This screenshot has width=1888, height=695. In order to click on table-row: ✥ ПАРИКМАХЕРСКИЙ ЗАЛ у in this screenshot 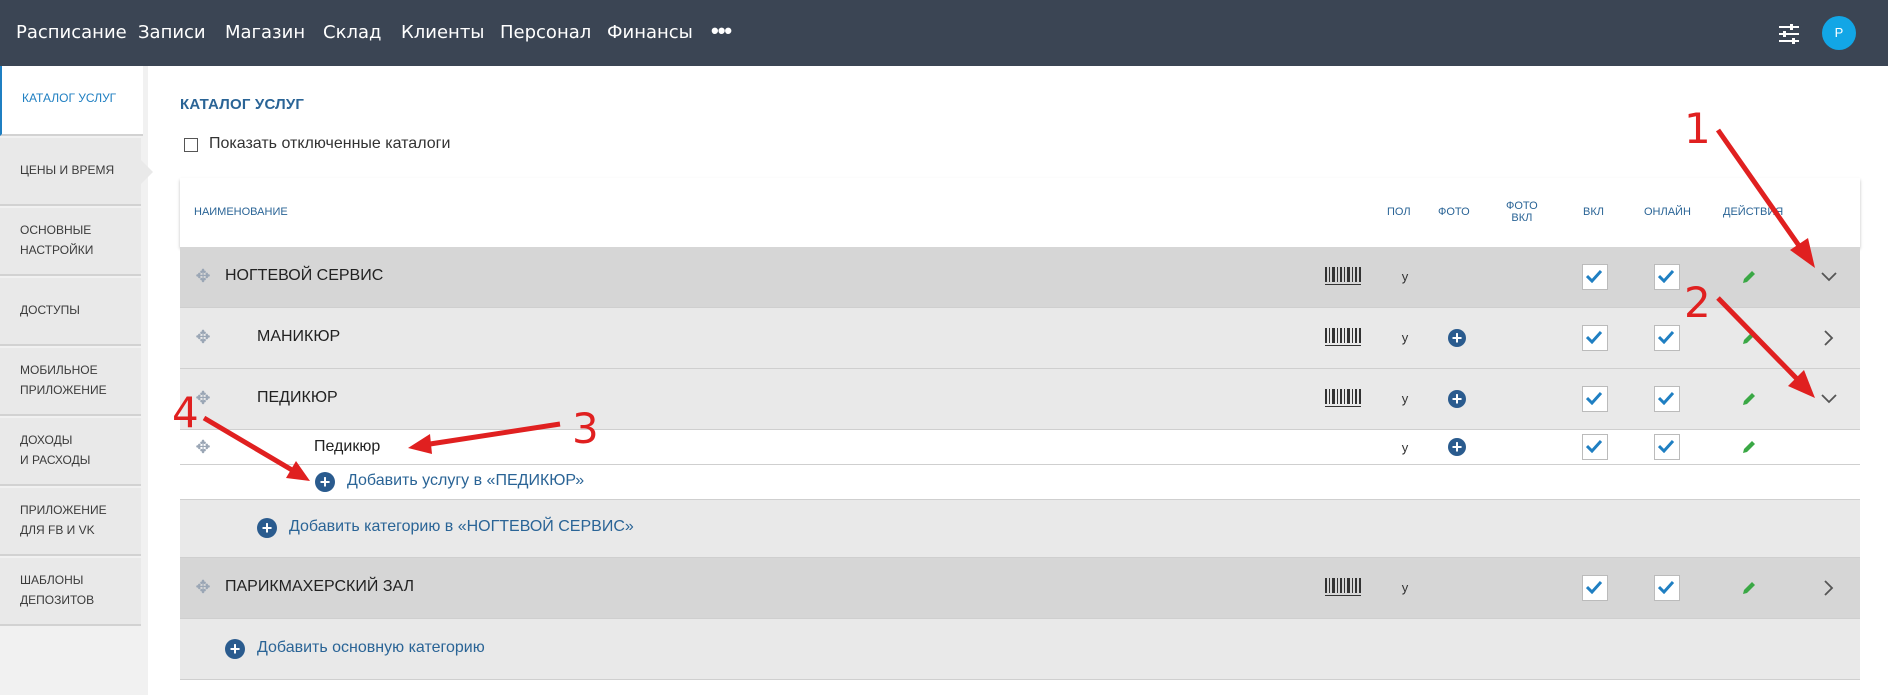, I will do `click(1020, 588)`.